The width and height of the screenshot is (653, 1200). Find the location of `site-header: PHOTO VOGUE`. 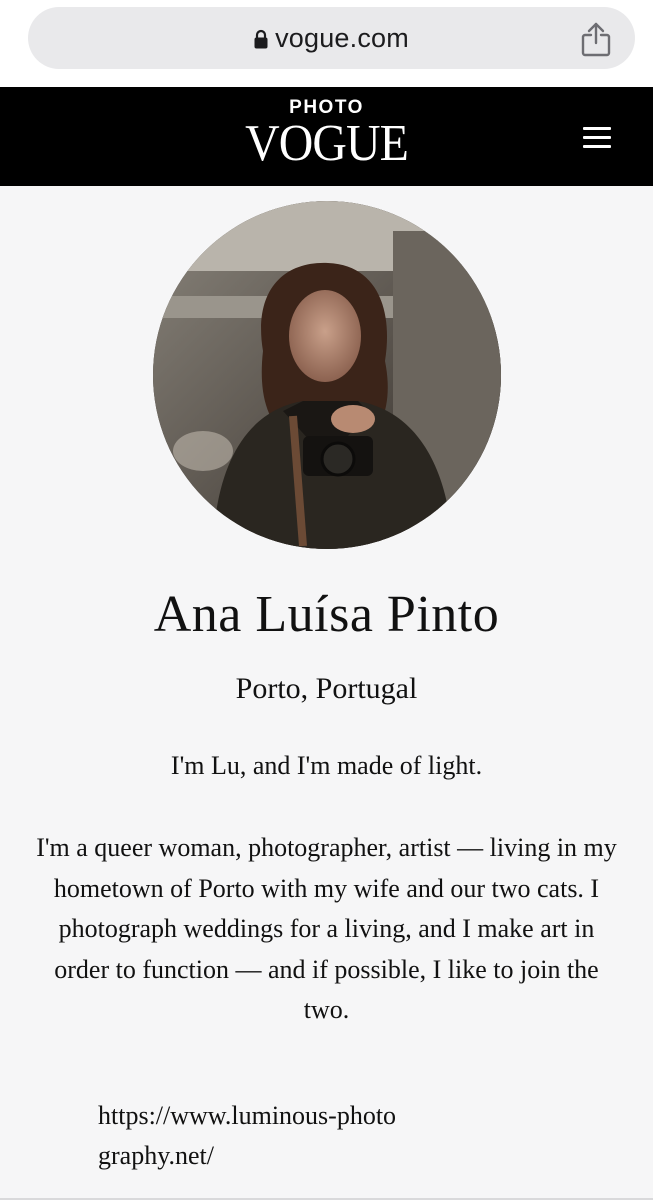

site-header: PHOTO VOGUE is located at coordinates (326, 136).